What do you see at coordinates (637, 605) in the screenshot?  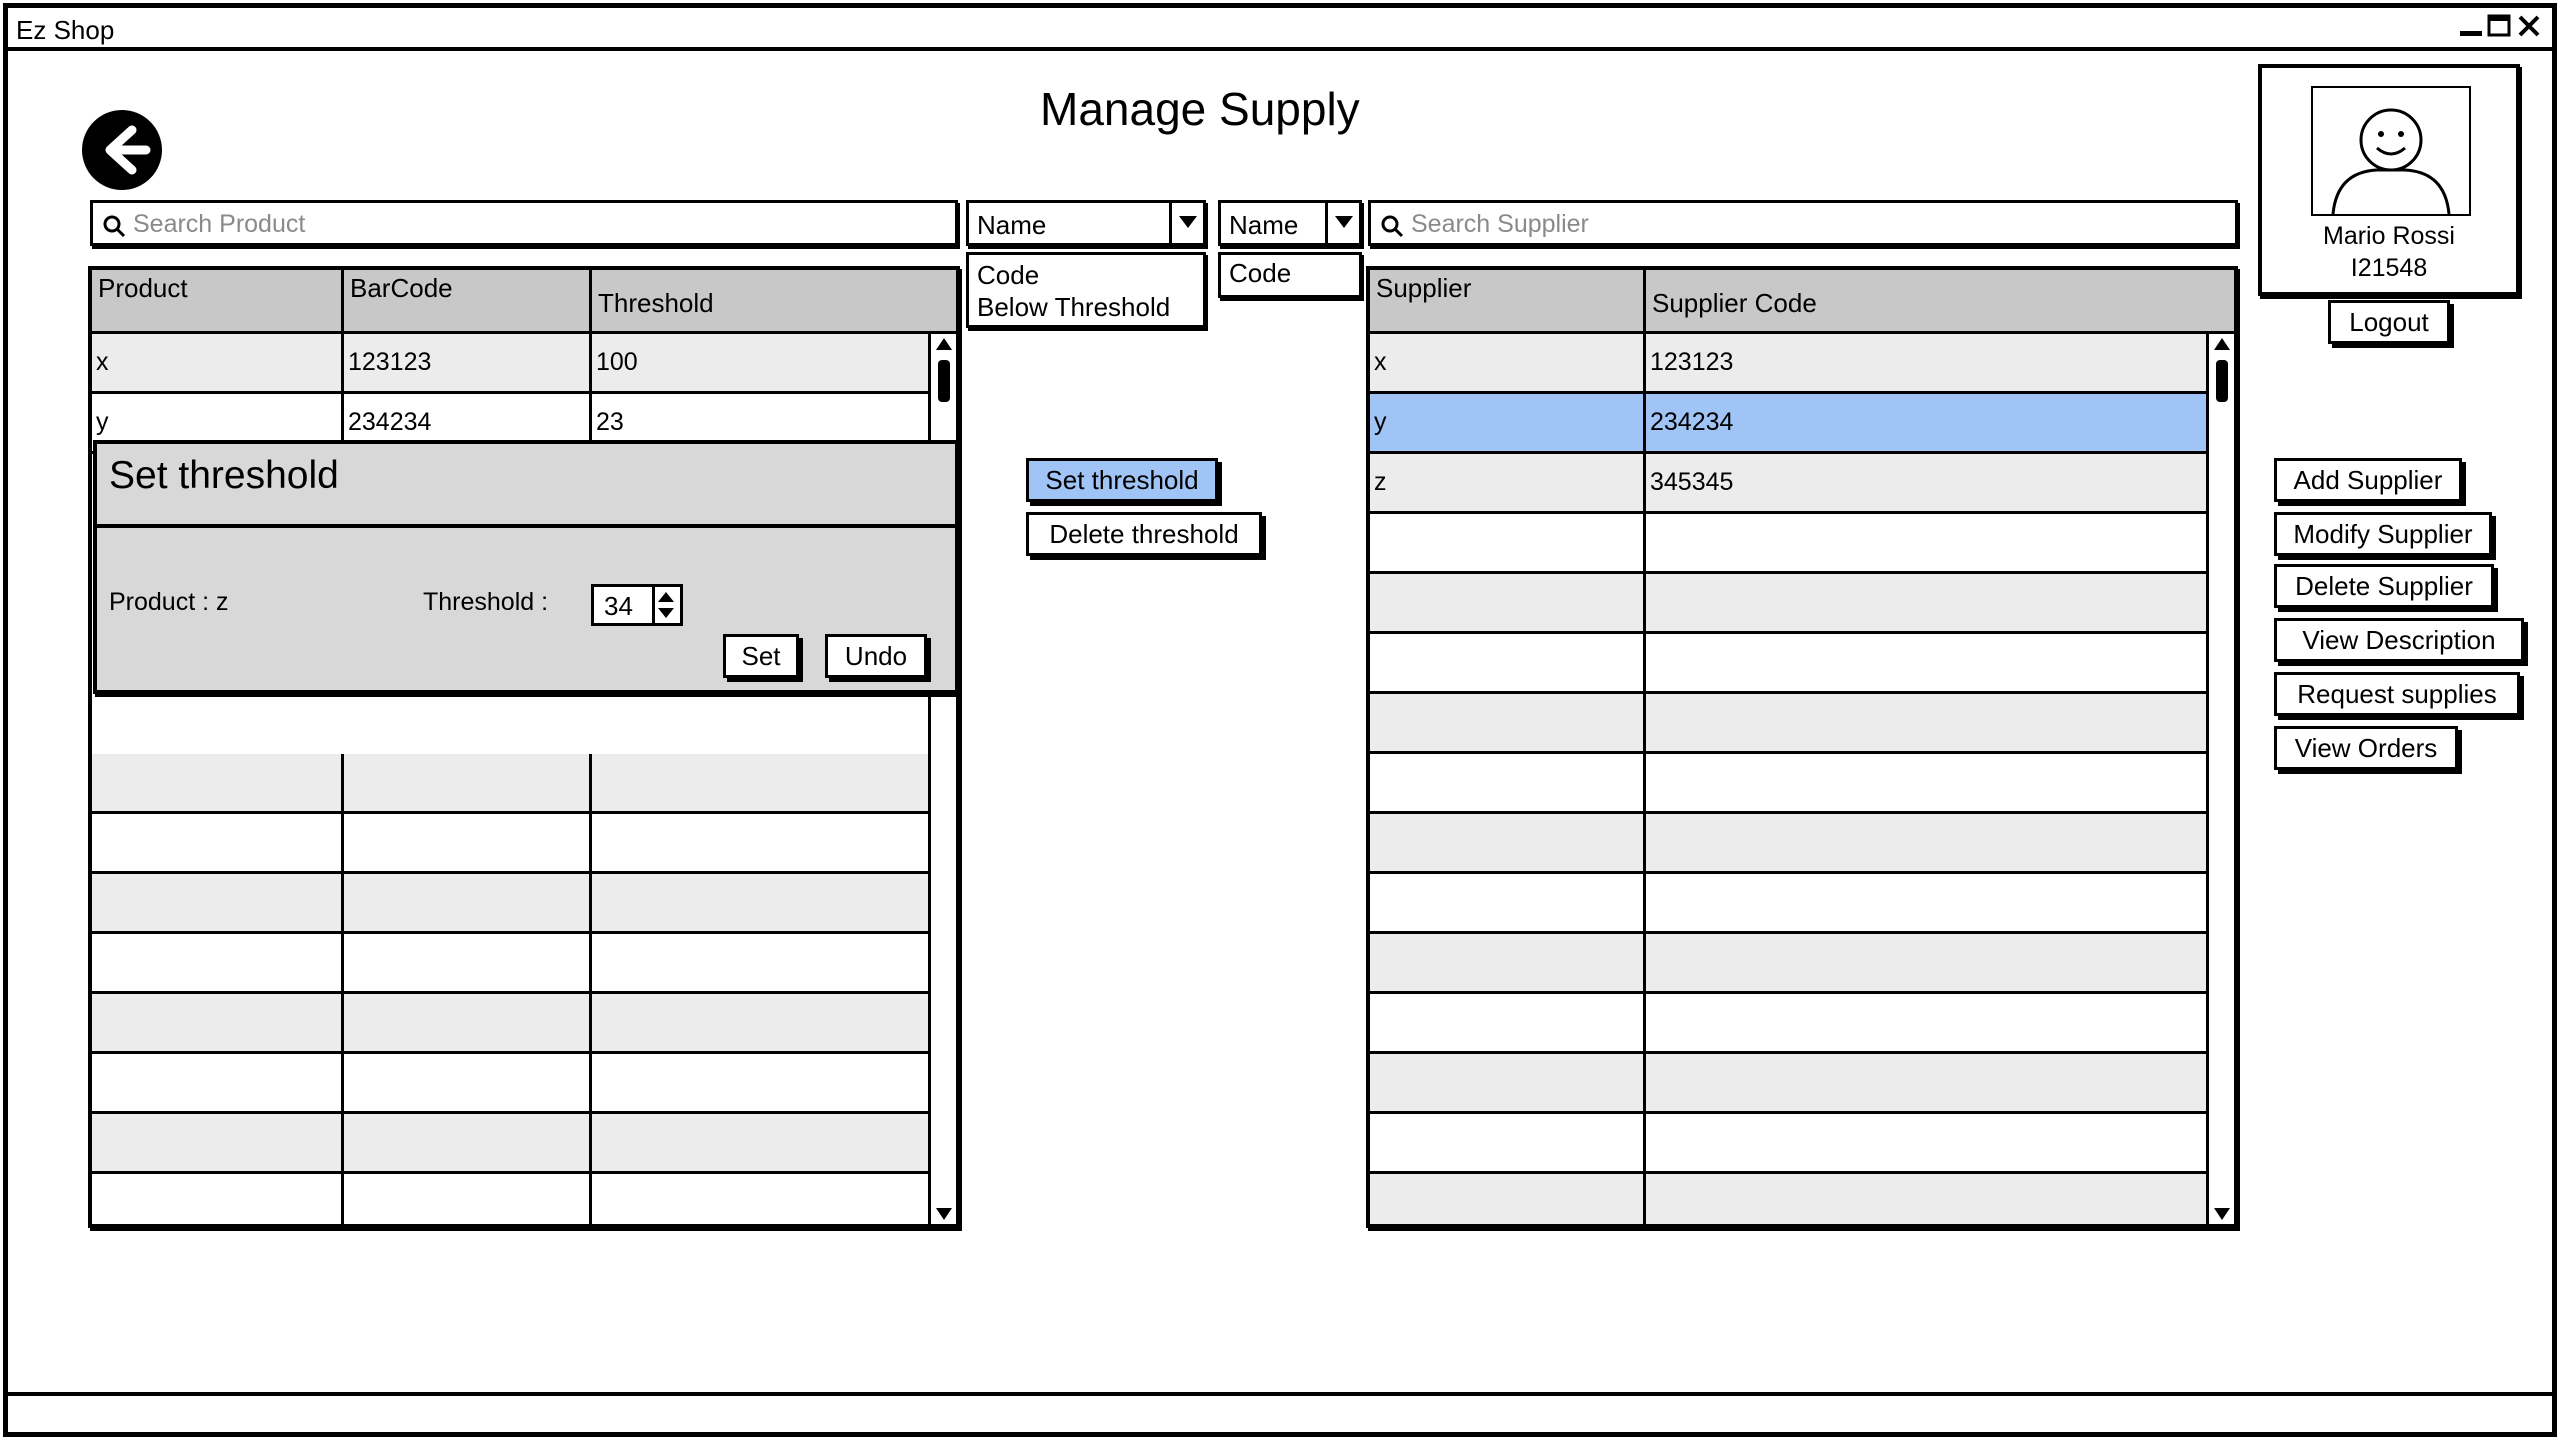 I see `threshold-stepper: 34` at bounding box center [637, 605].